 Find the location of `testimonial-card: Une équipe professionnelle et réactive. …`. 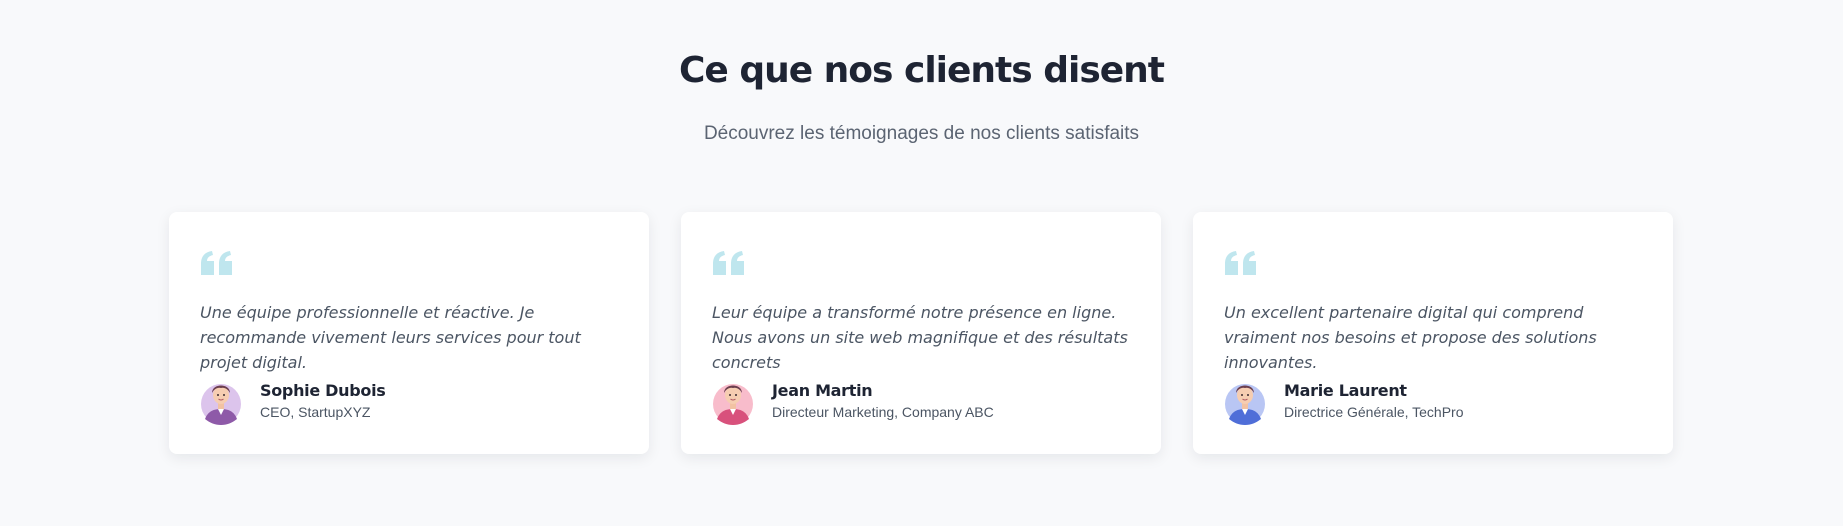

testimonial-card: Une équipe professionnelle et réactive. … is located at coordinates (409, 333).